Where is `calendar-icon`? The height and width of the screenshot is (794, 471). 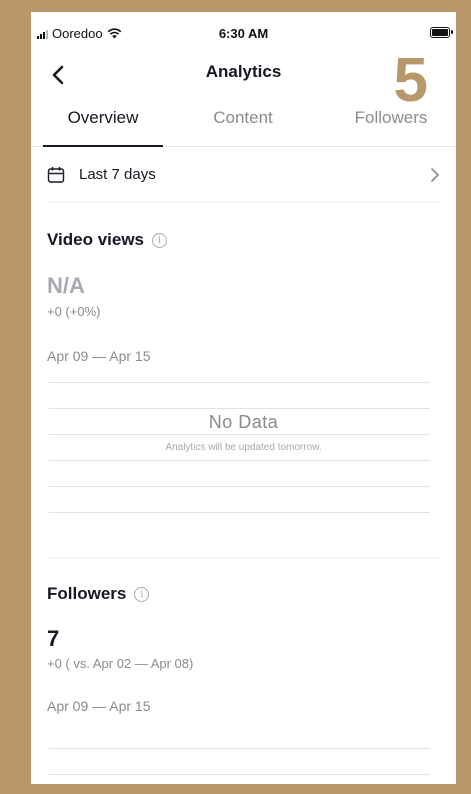 calendar-icon is located at coordinates (56, 175).